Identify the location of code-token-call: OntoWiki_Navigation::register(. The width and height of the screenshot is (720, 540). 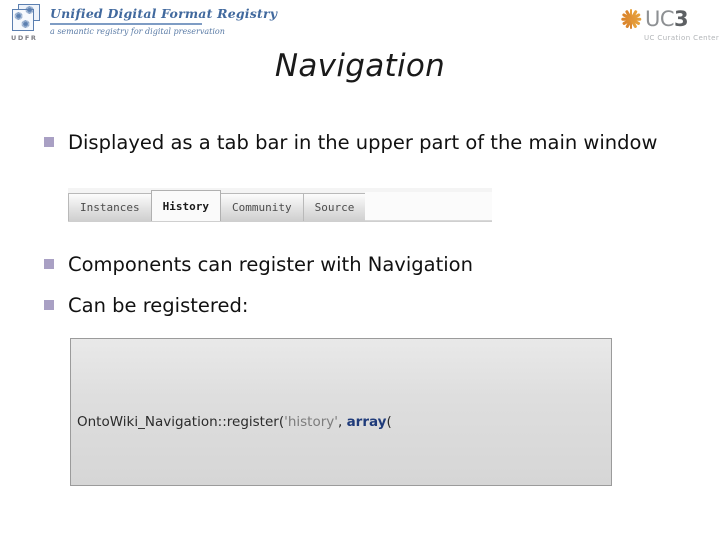
(181, 421).